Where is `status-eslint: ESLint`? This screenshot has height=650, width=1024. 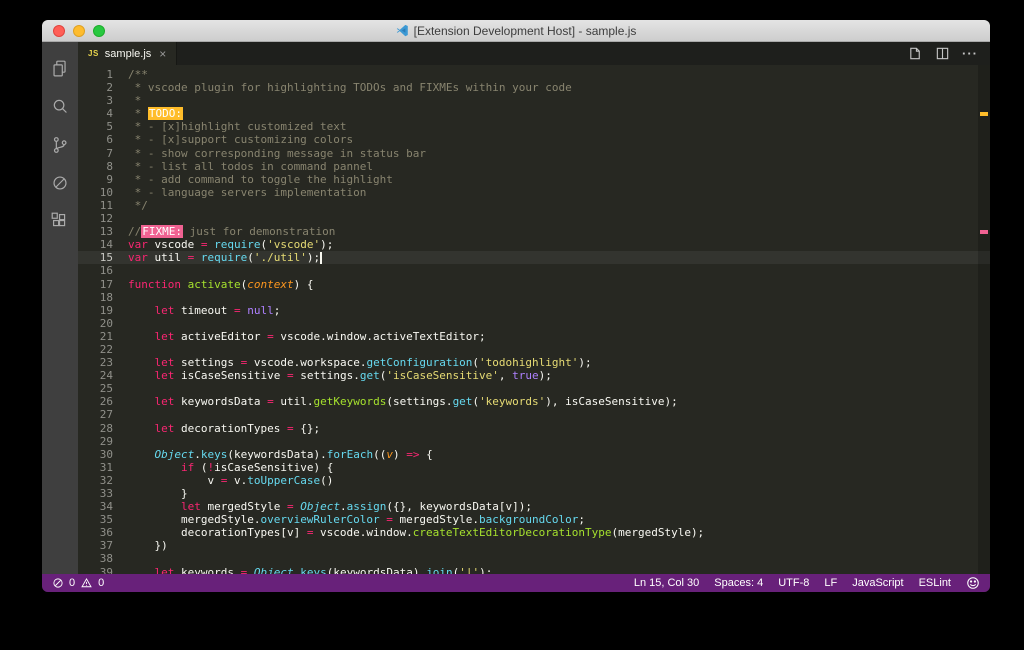
status-eslint: ESLint is located at coordinates (935, 583).